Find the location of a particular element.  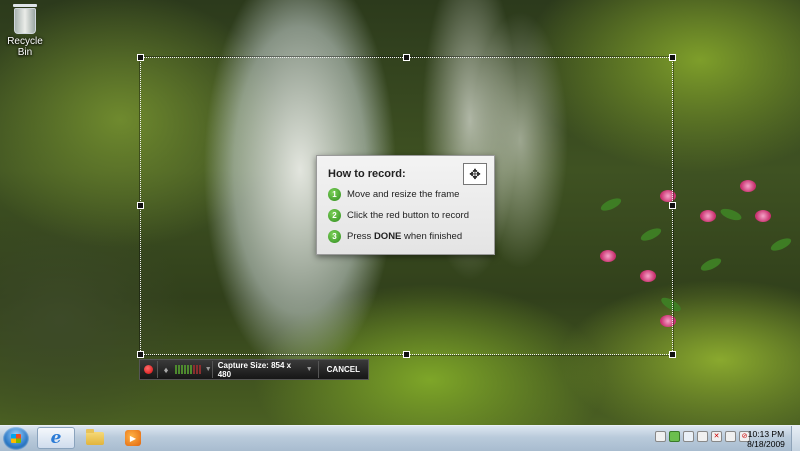

capture-size-dropdown: Capture Size: 854 x 480 ▼ is located at coordinates (266, 369).